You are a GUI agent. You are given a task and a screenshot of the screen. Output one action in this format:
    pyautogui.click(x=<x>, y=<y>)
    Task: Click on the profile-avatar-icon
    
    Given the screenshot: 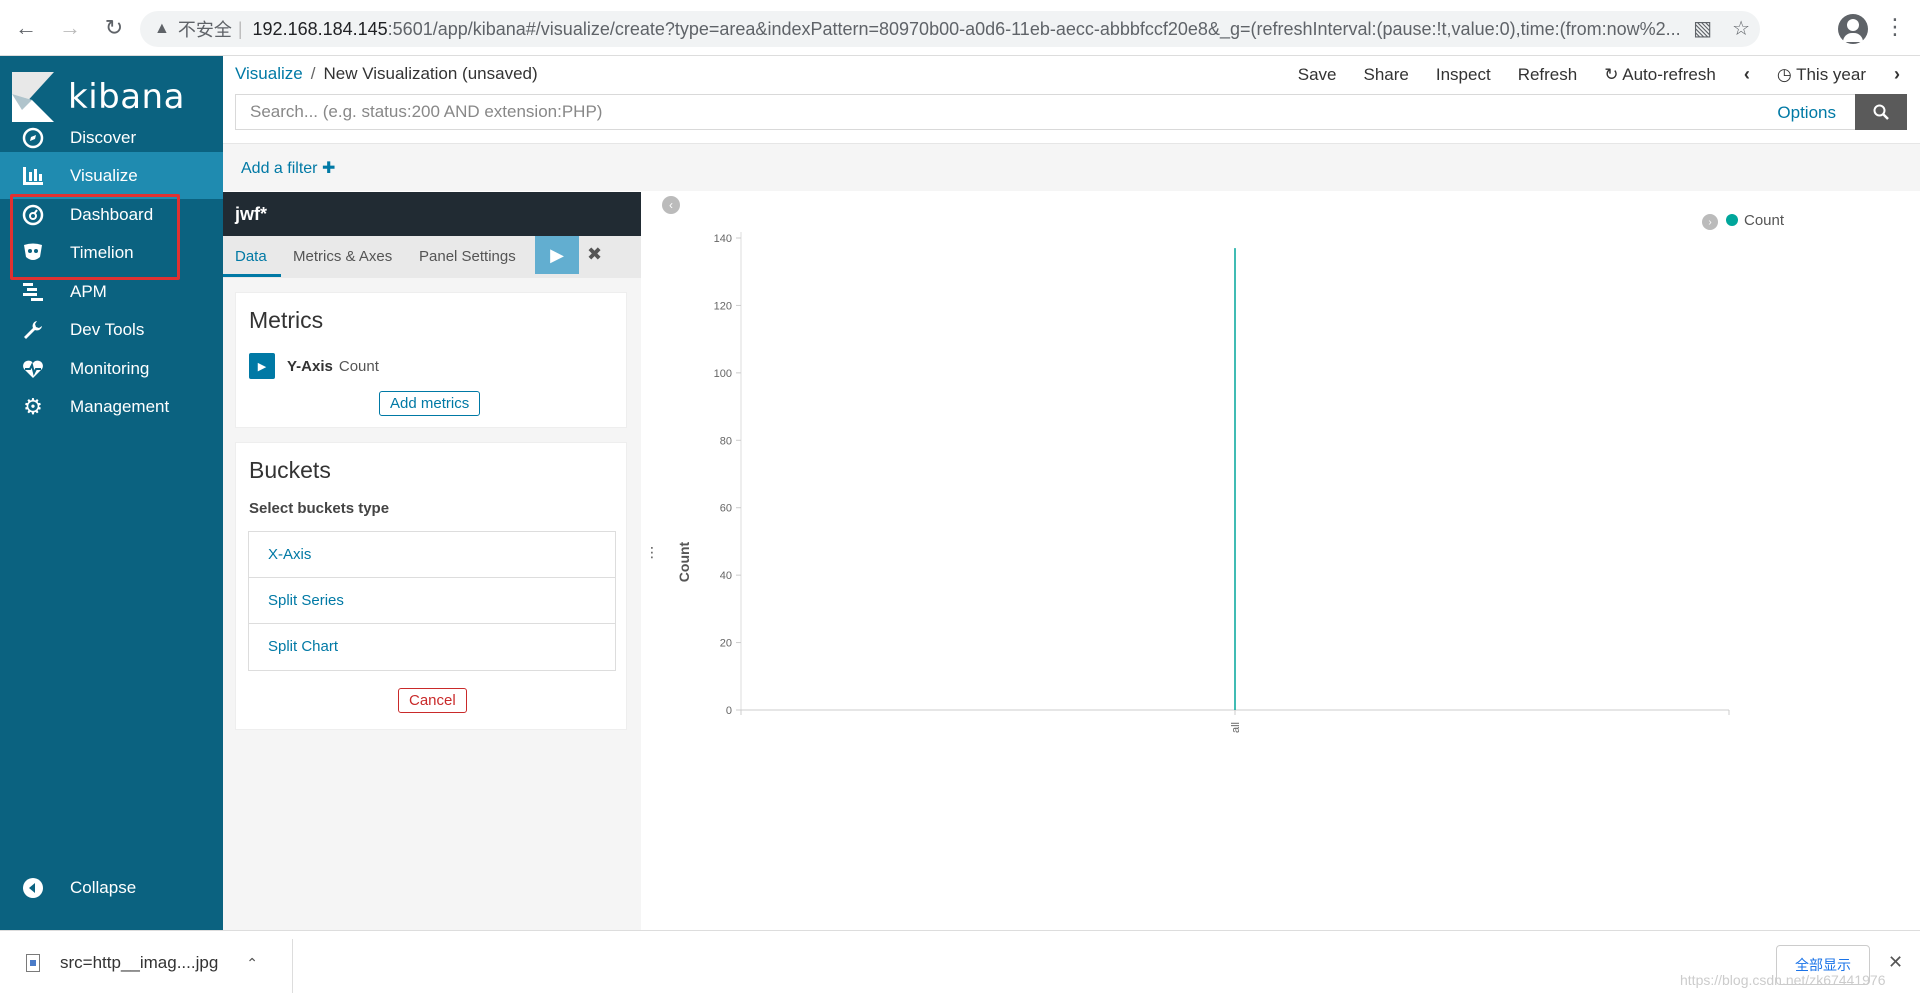 What is the action you would take?
    pyautogui.click(x=1853, y=29)
    